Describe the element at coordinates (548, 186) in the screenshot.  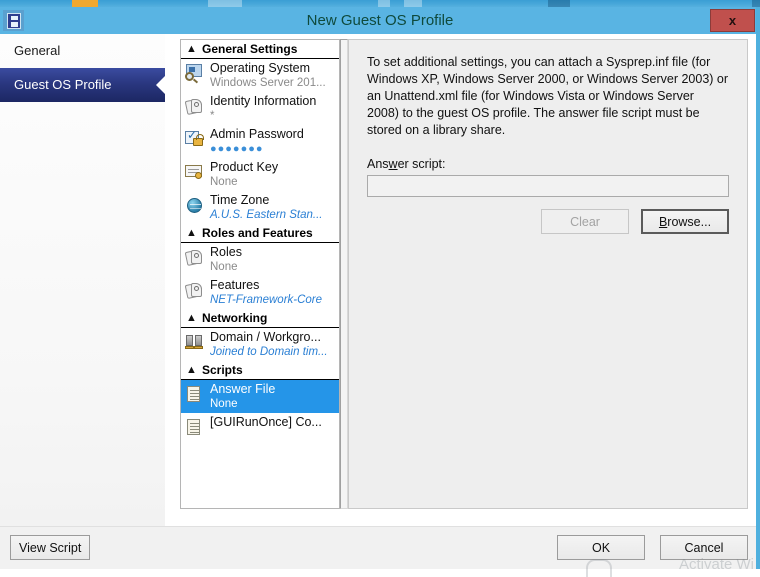
I see `answer-script-input` at that location.